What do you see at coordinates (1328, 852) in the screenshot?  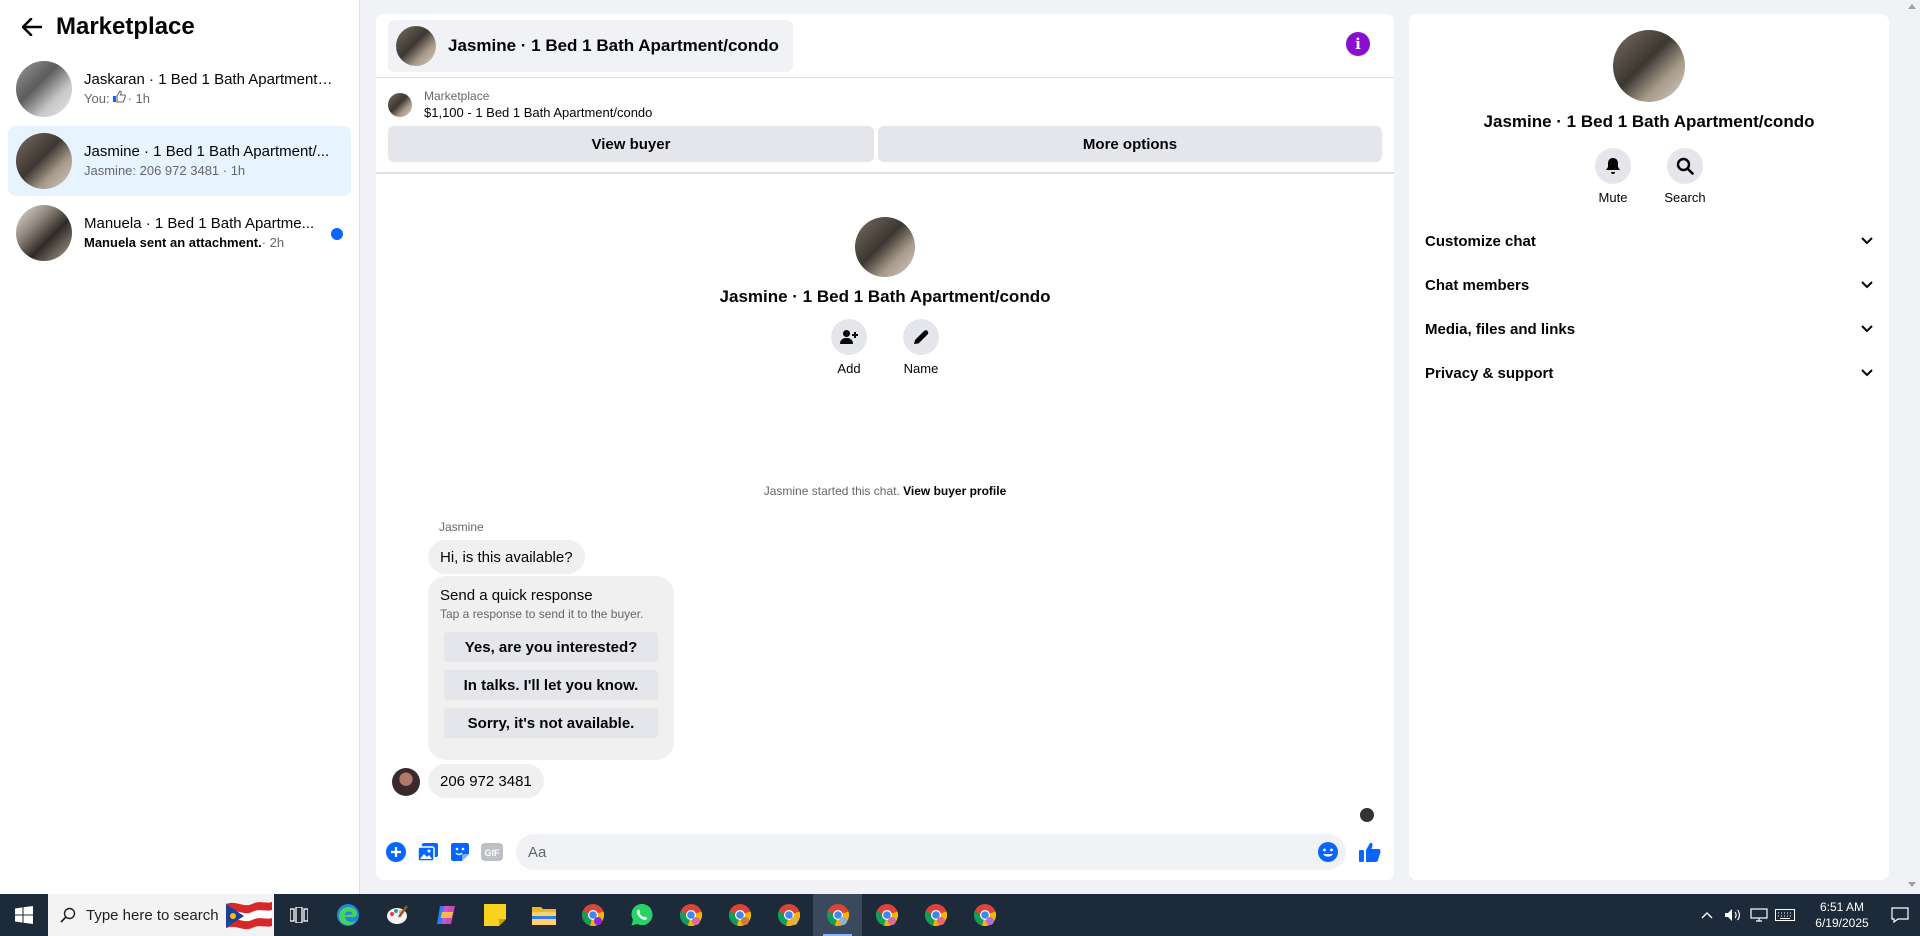 I see `emoji-icon` at bounding box center [1328, 852].